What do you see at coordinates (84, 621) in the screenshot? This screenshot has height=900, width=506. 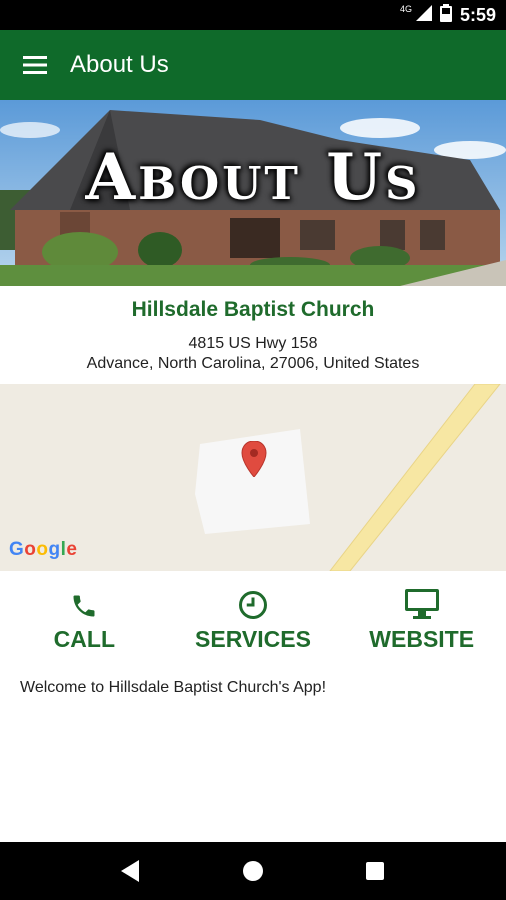 I see `call-button: CALL` at bounding box center [84, 621].